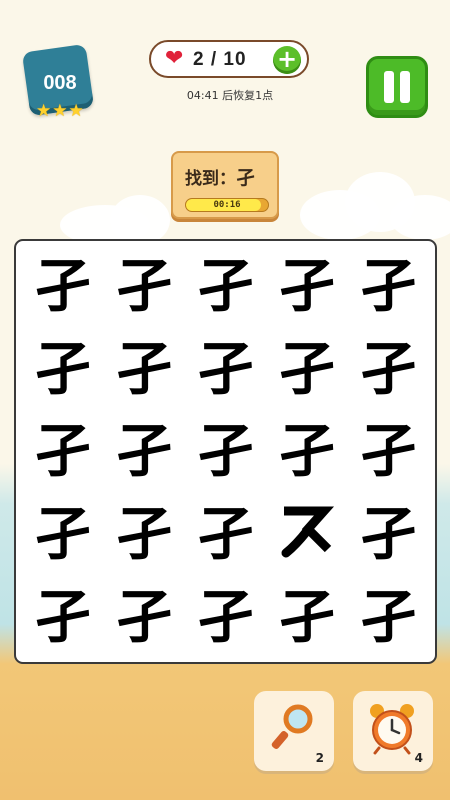  What do you see at coordinates (292, 727) in the screenshot?
I see `magnifier-icon` at bounding box center [292, 727].